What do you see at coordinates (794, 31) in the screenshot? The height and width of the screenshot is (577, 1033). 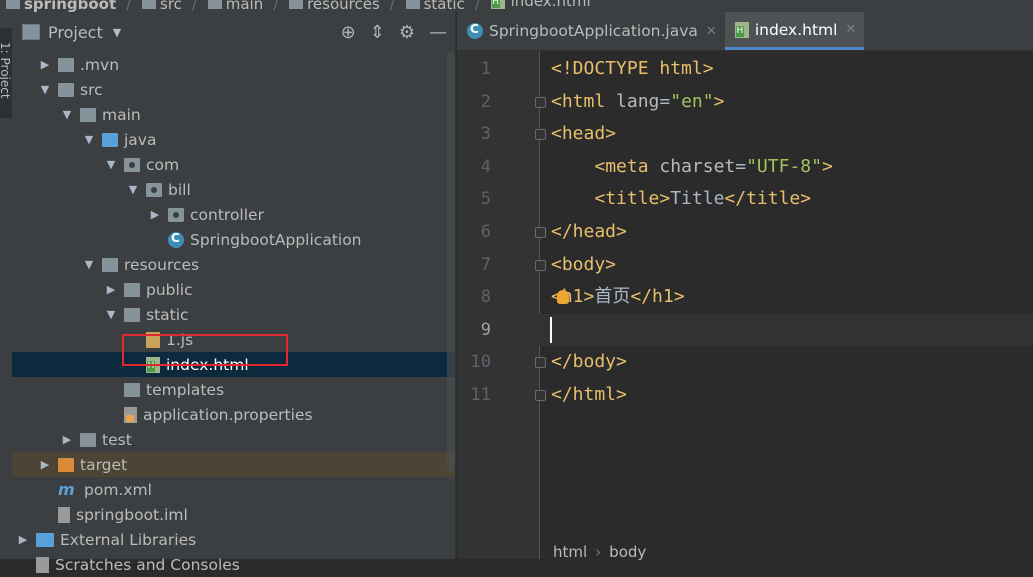 I see `tab-index-html: index.html ✕` at bounding box center [794, 31].